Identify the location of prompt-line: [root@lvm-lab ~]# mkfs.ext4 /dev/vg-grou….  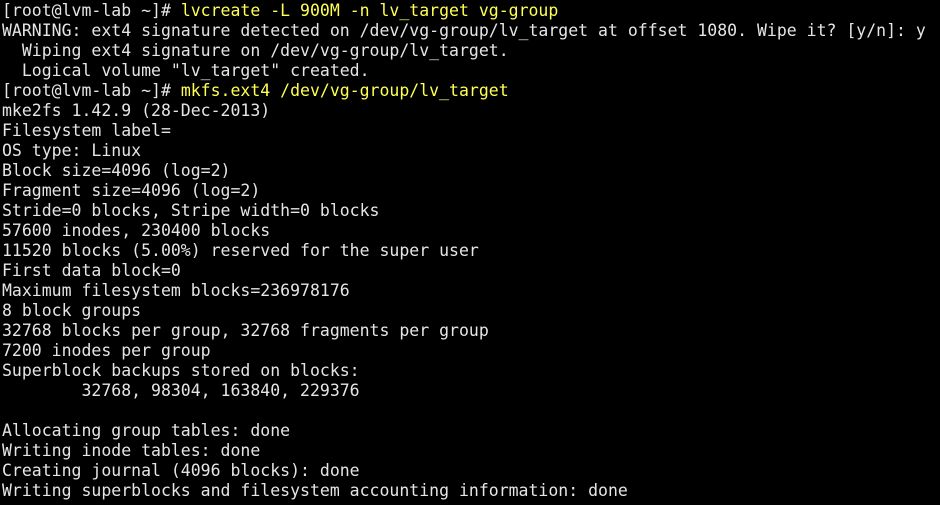
(471, 91).